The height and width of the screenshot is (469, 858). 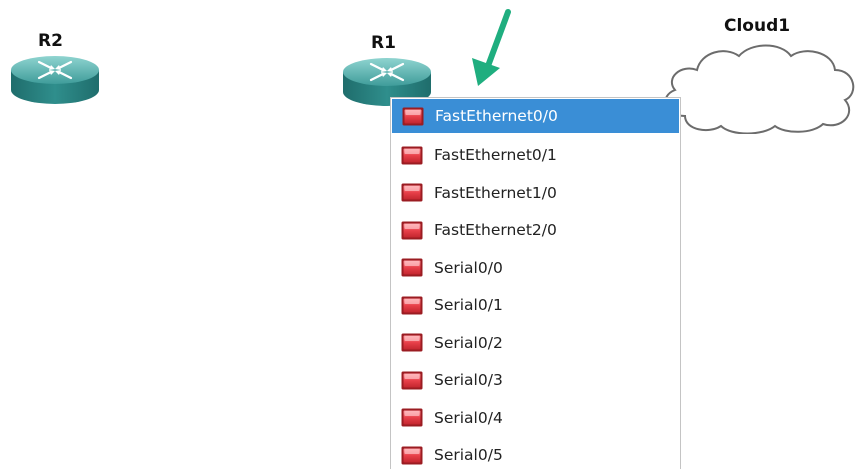 I want to click on port-menu-item: Serial0/4, so click(x=535, y=418).